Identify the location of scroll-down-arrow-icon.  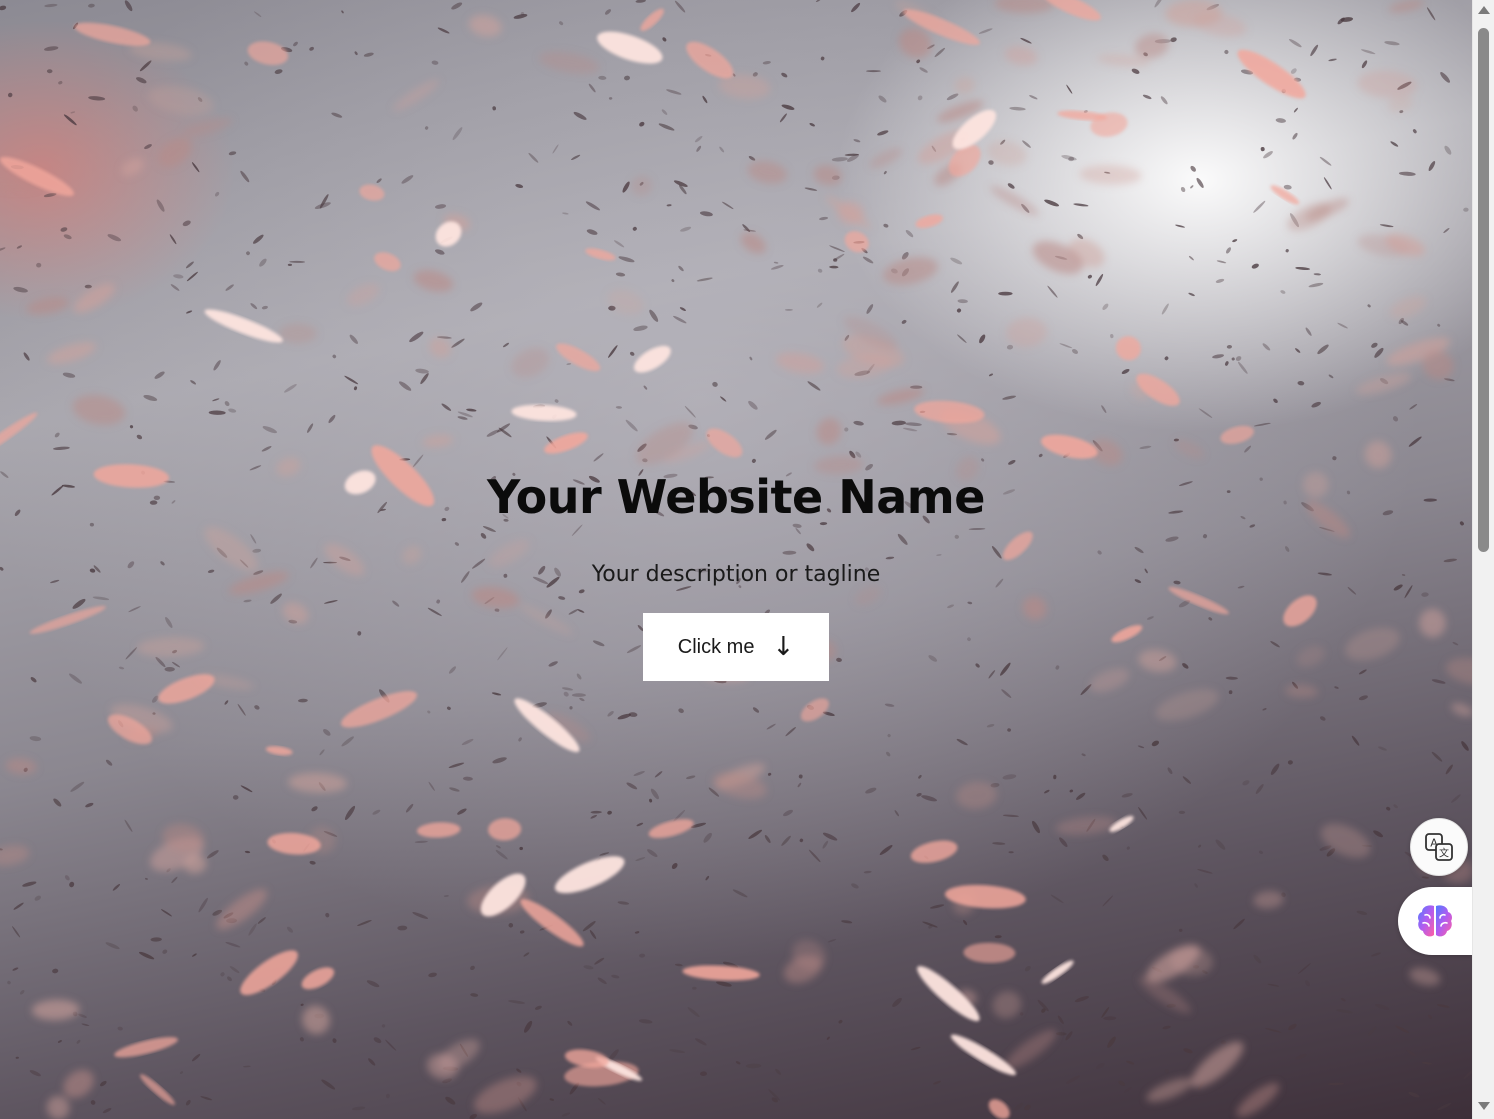
(1484, 1106).